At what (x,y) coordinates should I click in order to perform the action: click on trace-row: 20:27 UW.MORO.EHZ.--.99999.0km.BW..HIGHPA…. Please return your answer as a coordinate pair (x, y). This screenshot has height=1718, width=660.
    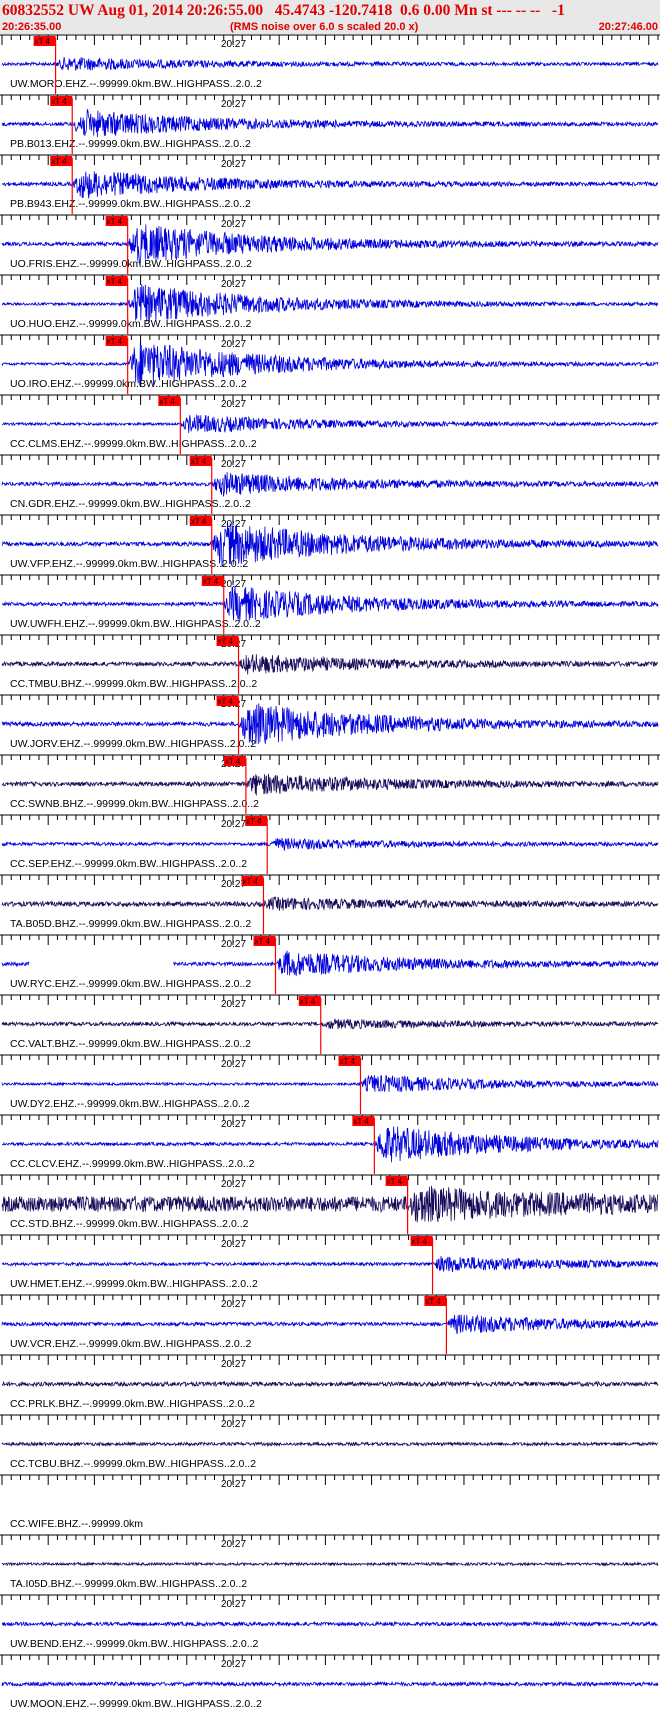
    Looking at the image, I should click on (330, 64).